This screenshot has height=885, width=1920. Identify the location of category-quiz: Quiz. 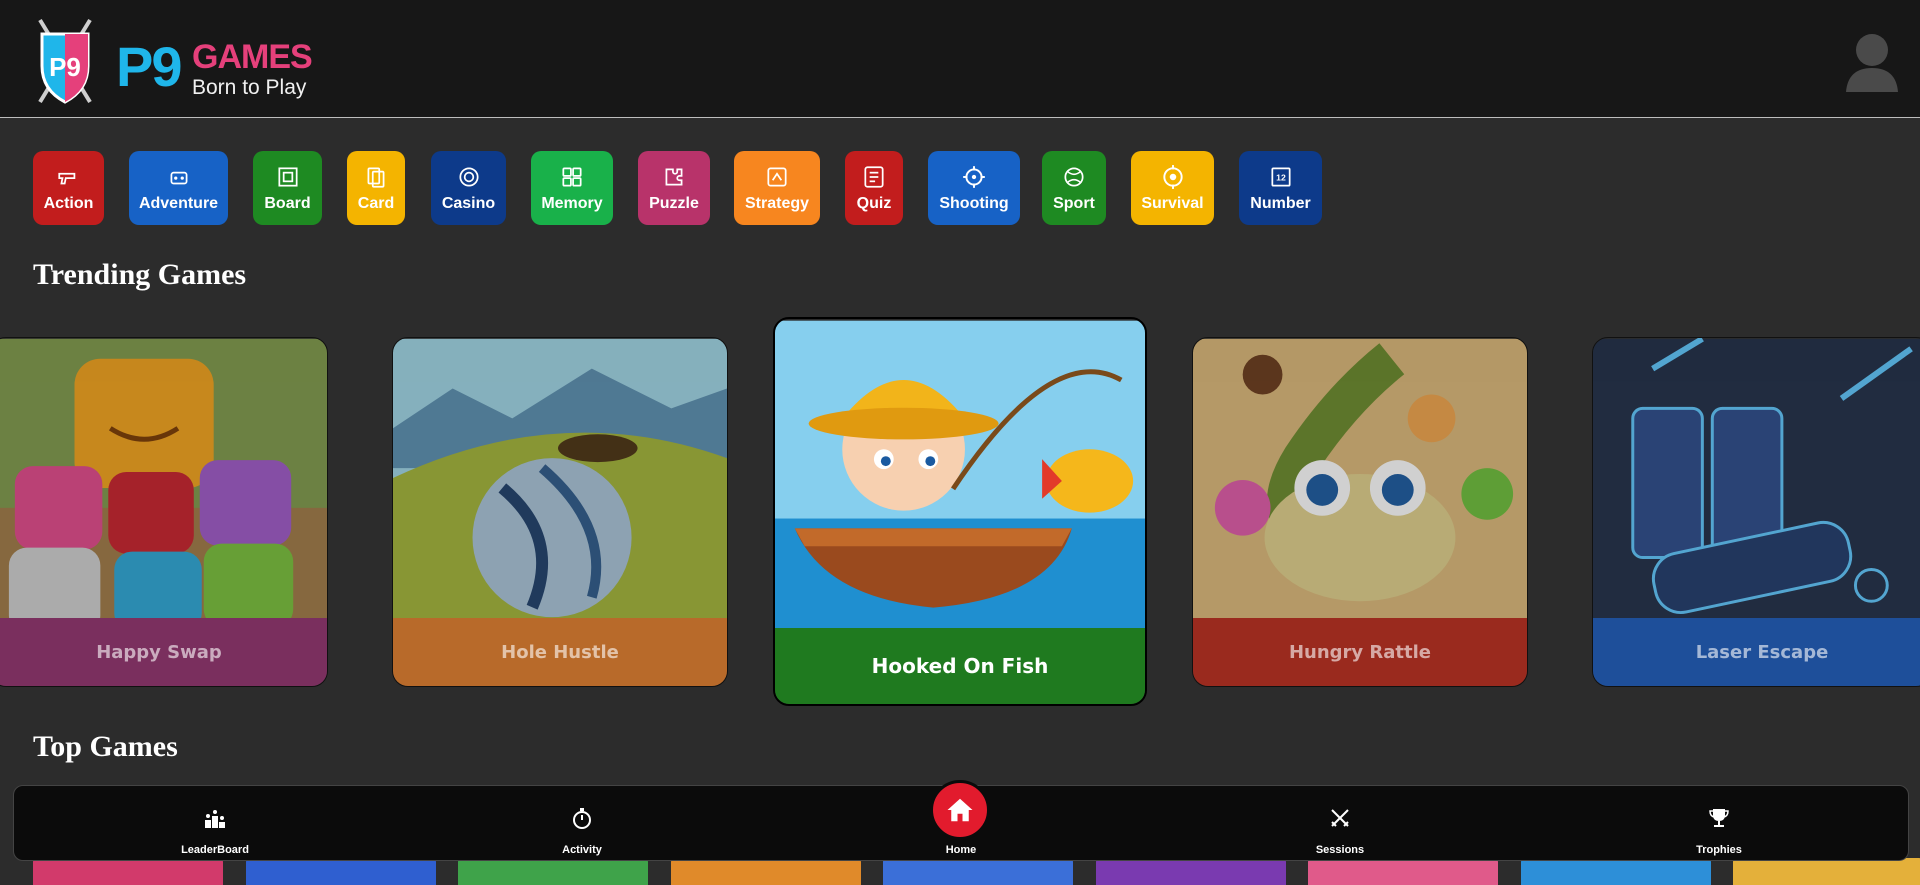
(874, 188).